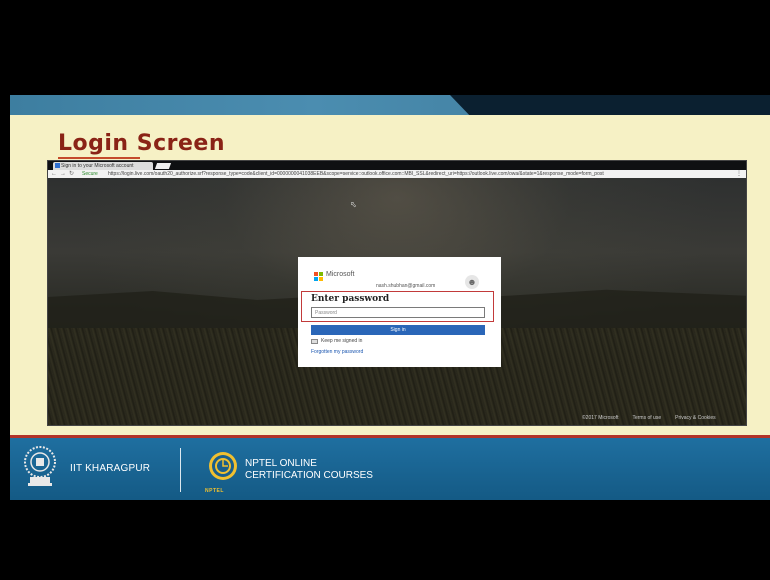 The width and height of the screenshot is (770, 580). Describe the element at coordinates (99, 158) in the screenshot. I see `title-underline` at that location.